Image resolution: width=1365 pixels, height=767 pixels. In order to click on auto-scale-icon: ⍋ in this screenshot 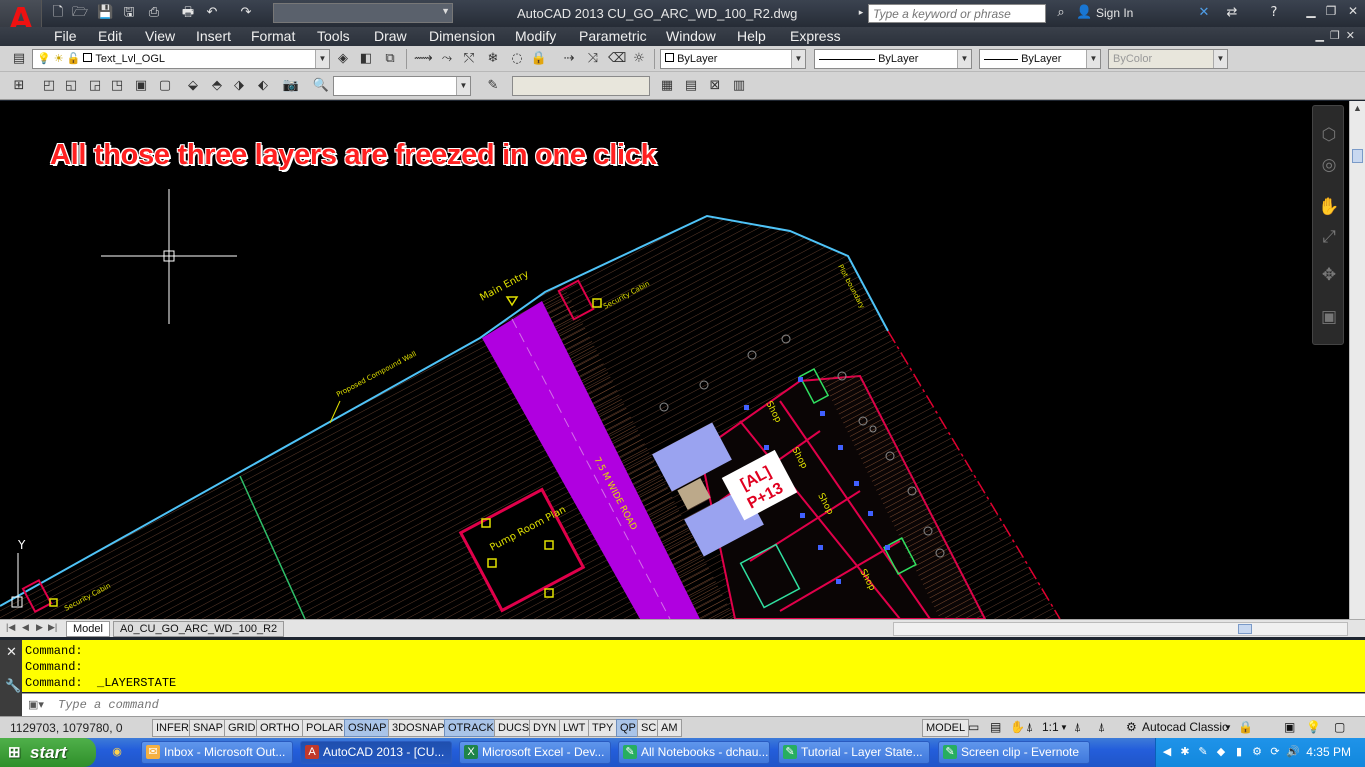, I will do `click(1101, 728)`.